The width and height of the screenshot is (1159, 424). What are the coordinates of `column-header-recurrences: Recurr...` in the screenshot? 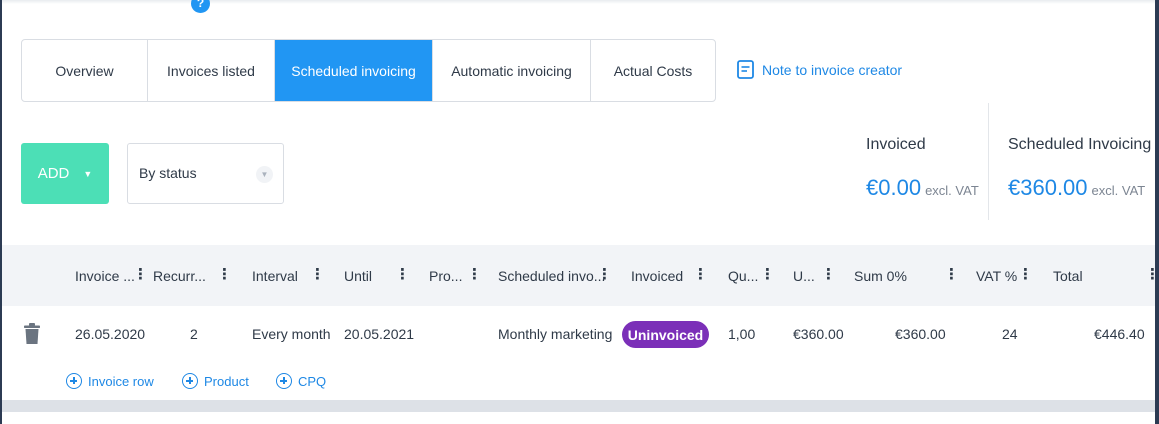 It's located at (179, 275).